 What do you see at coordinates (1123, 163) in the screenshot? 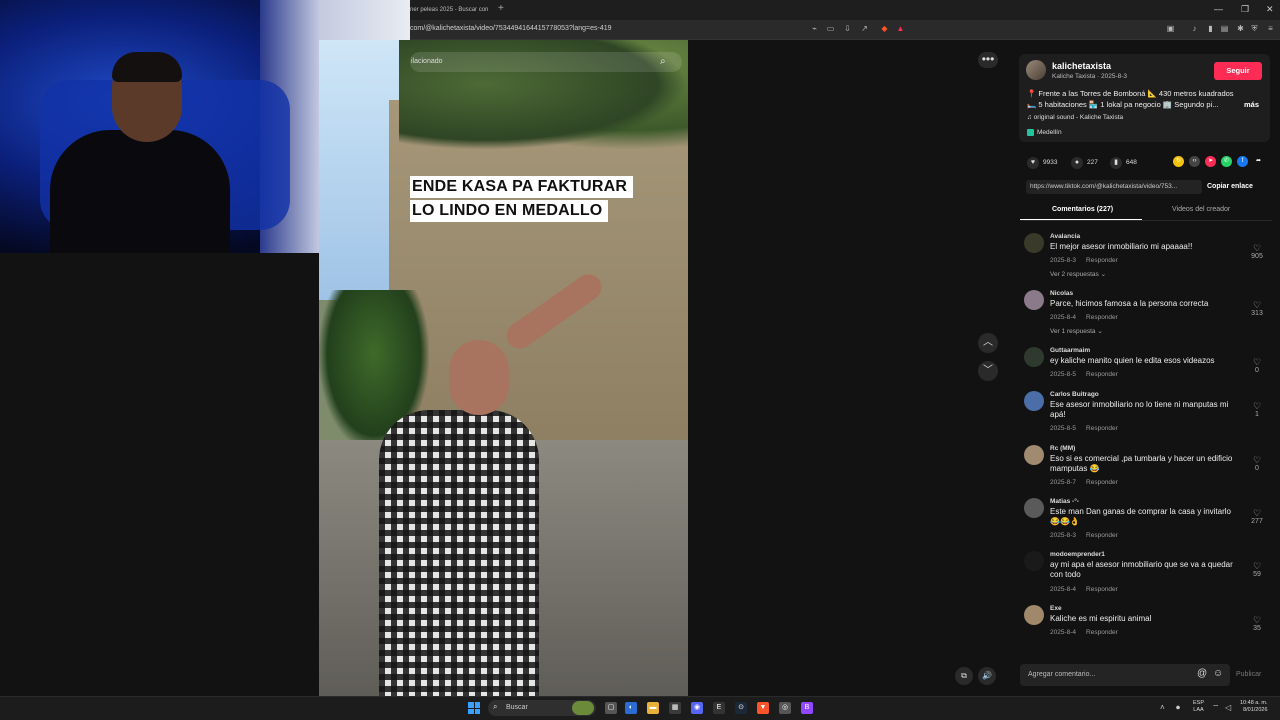
I see `saves-stat: ▮ 648` at bounding box center [1123, 163].